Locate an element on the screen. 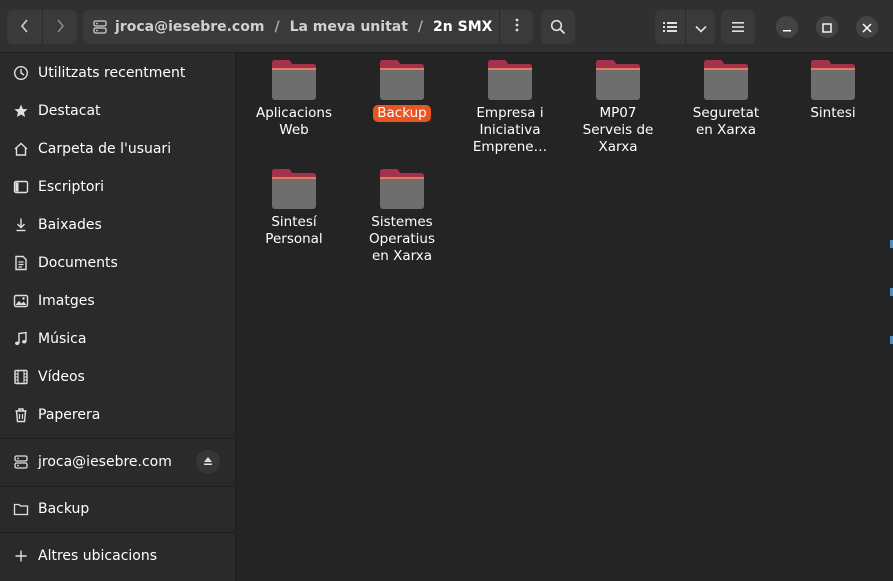 Image resolution: width=893 pixels, height=581 pixels. sidebar-item-music: Música is located at coordinates (118, 339).